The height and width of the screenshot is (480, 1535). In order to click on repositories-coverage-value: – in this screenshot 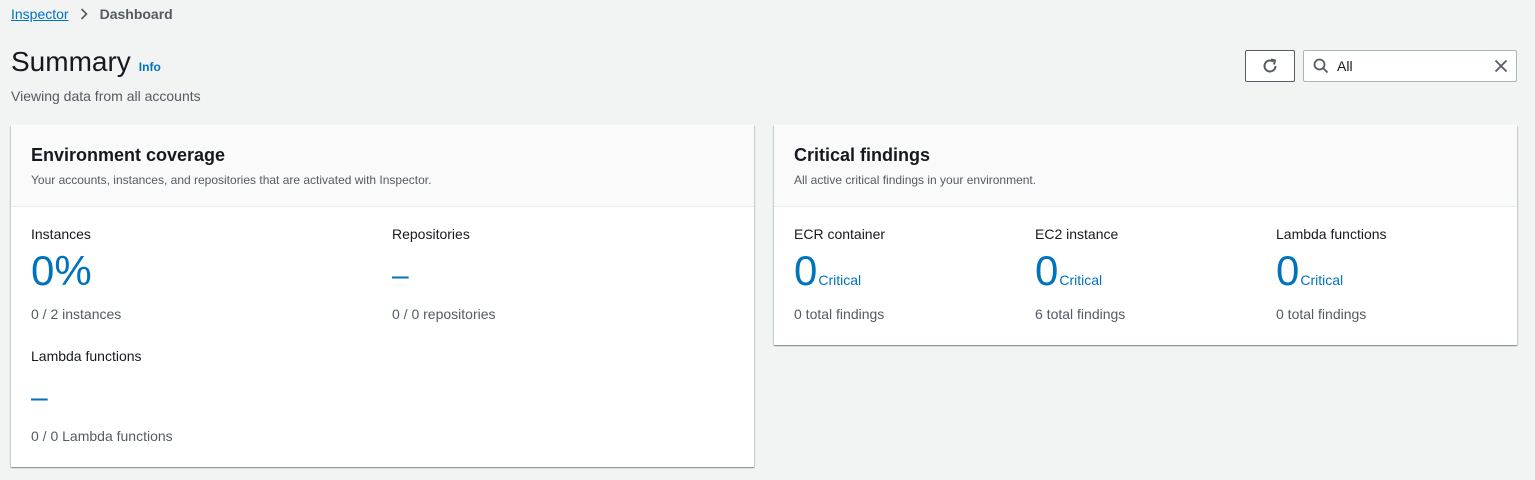, I will do `click(400, 275)`.